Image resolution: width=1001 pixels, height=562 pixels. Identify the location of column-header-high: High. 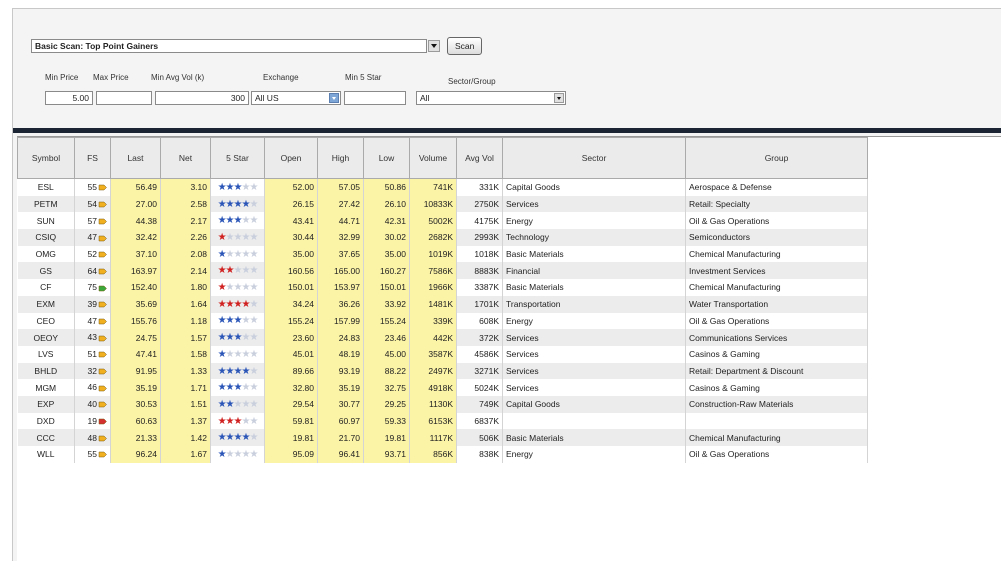
(340, 158).